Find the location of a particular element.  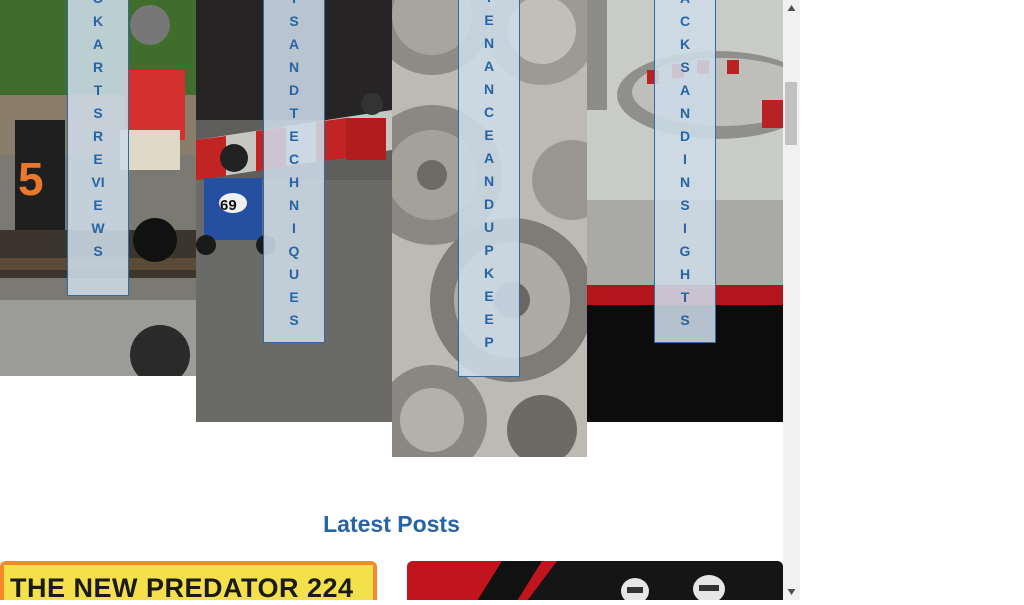

category-tile-maintenance-and-upkeep: T E N A N C E A N D U P K E E P is located at coordinates (489, 228).